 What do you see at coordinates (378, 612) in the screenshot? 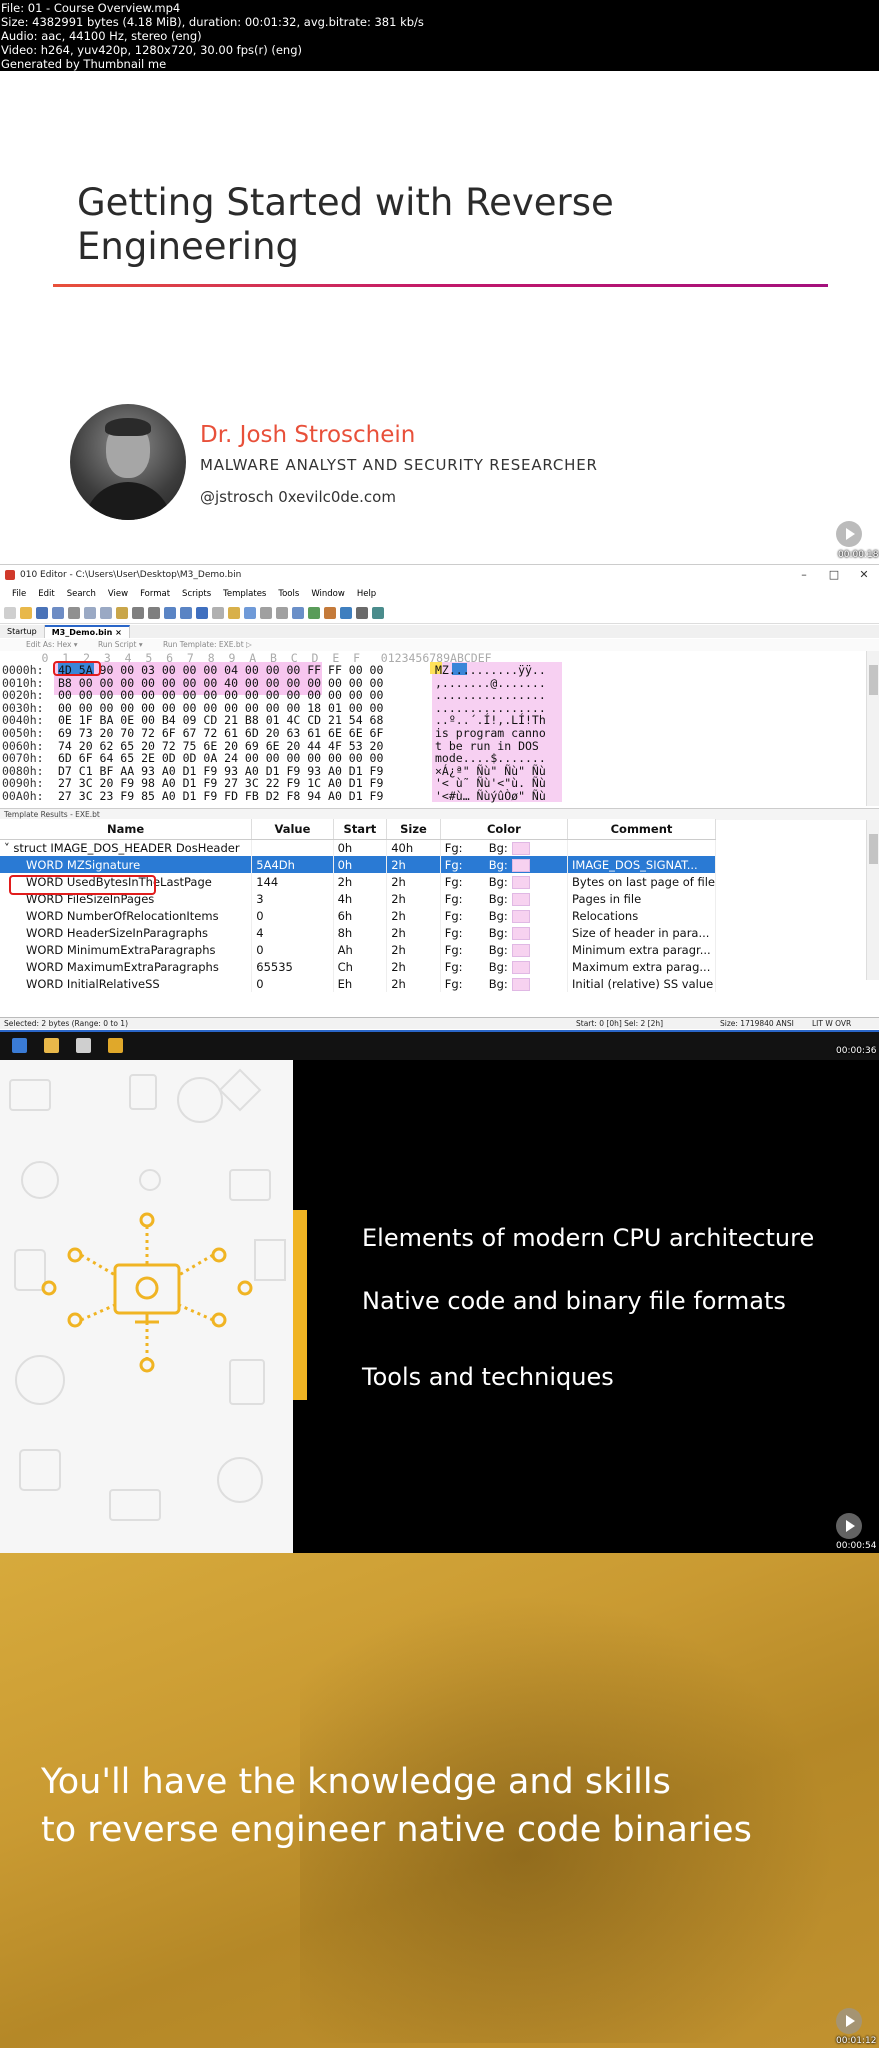
I see `settings-icon` at bounding box center [378, 612].